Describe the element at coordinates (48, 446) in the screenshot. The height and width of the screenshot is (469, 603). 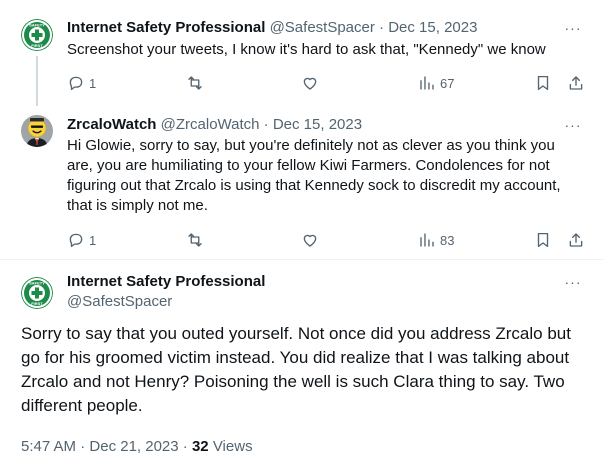
I see `tweet-time: 5:47 AM` at that location.